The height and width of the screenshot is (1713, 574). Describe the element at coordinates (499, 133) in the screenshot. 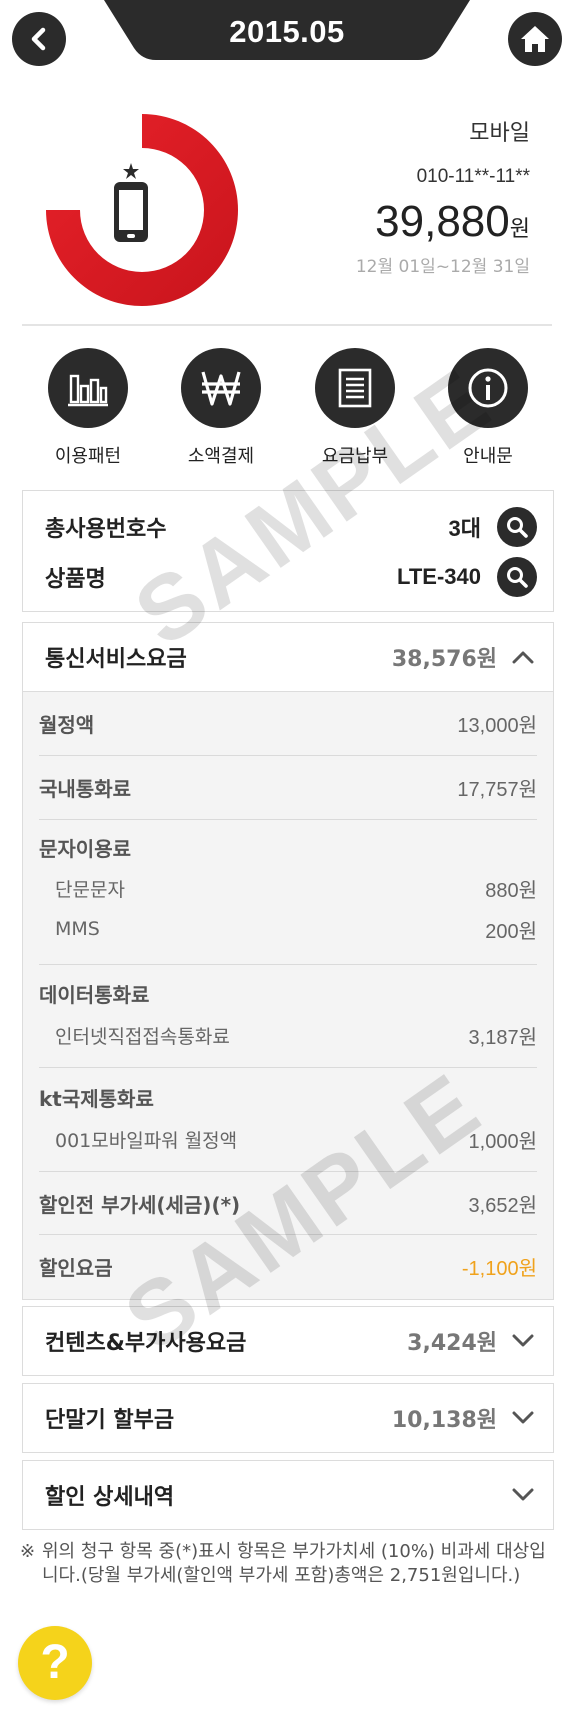

I see `service-type: 모바일` at that location.